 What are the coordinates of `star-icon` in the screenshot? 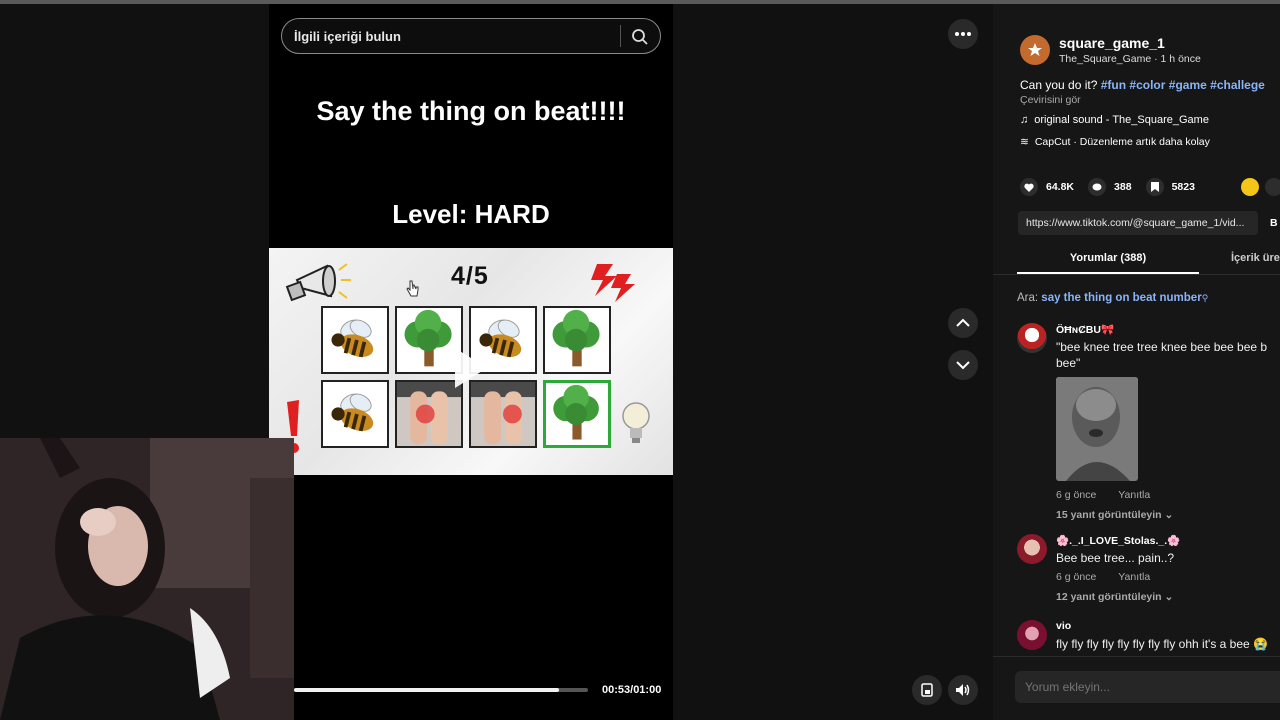 It's located at (1035, 49).